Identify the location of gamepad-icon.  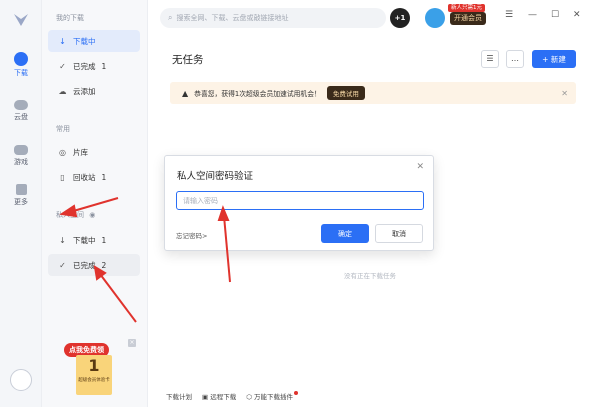
(21, 150).